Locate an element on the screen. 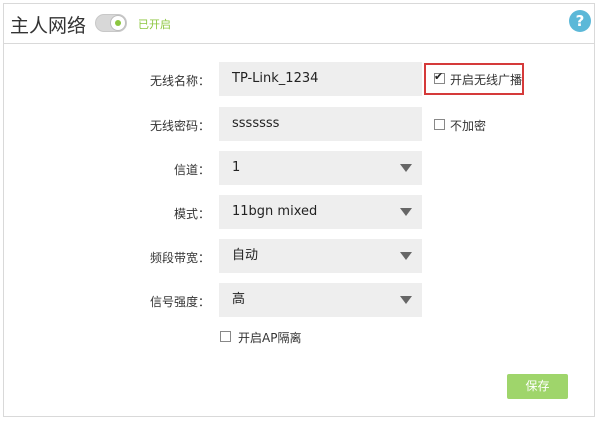  password-label: 无线密码： is located at coordinates (179, 126).